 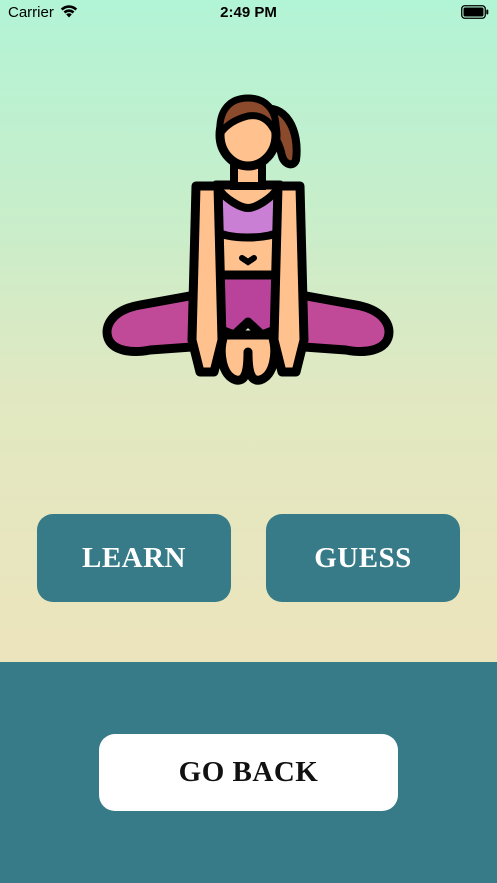 I want to click on status-bar: Carrier 2:49 PM, so click(x=248, y=13).